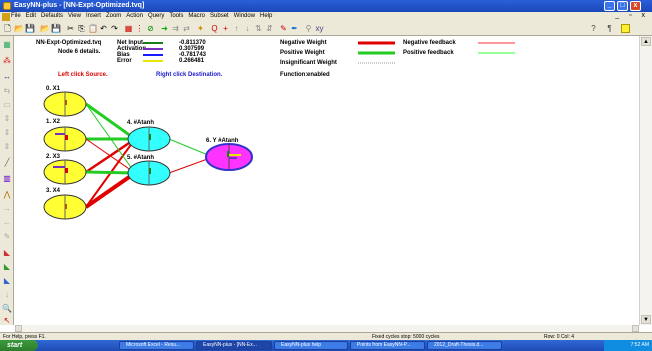 The width and height of the screenshot is (652, 351). Describe the element at coordinates (266, 16) in the screenshot. I see `menu-help: Help` at that location.